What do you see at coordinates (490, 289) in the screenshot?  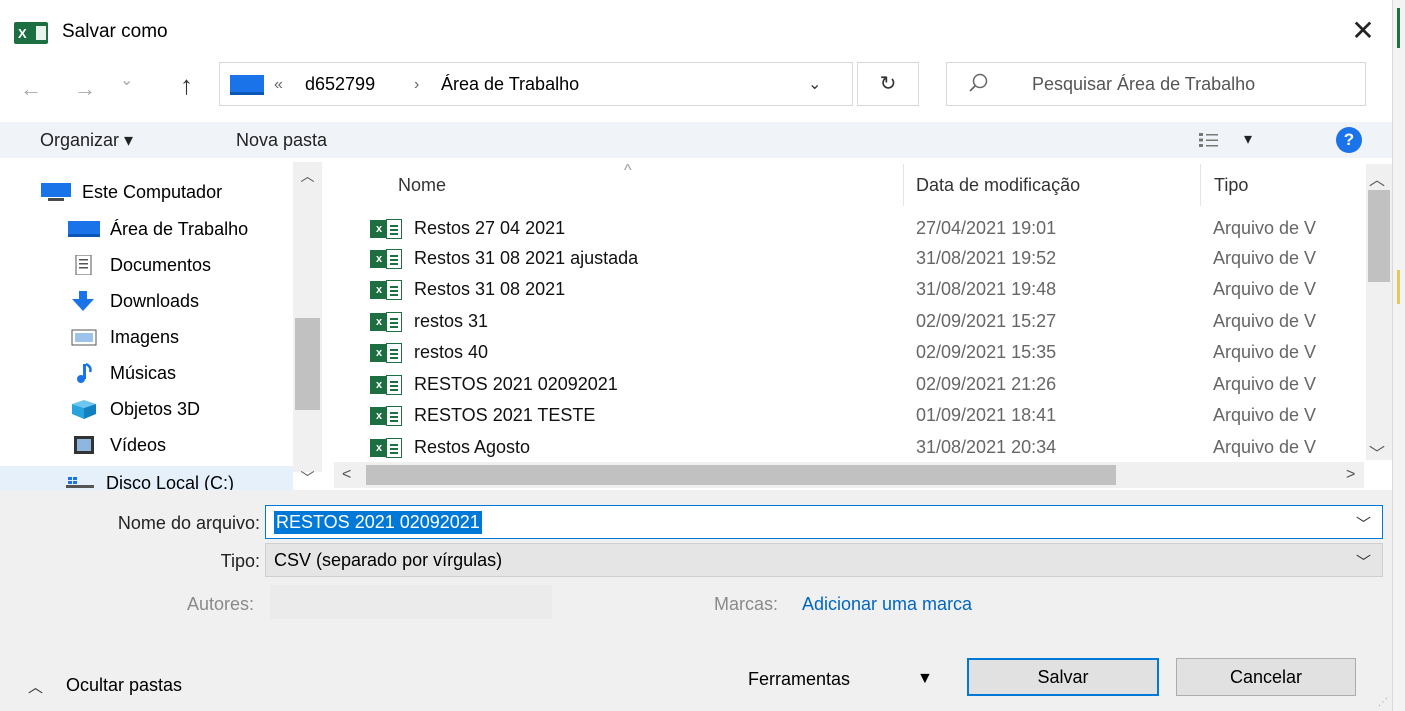 I see `file-name: Restos 31 08 2021` at bounding box center [490, 289].